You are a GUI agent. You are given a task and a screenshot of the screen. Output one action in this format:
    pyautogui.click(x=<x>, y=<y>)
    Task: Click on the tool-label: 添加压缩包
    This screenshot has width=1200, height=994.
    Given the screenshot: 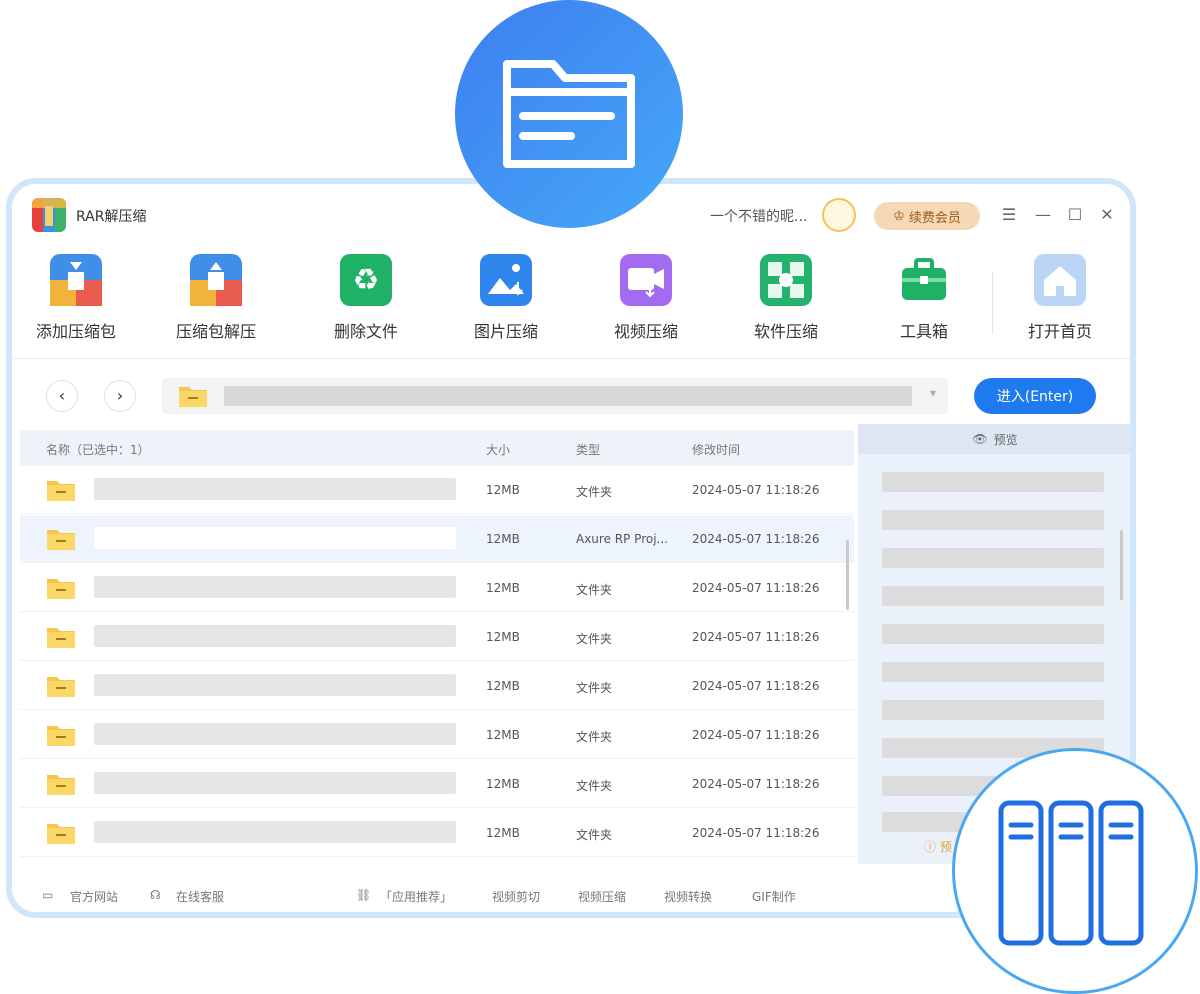 What is the action you would take?
    pyautogui.click(x=75, y=331)
    